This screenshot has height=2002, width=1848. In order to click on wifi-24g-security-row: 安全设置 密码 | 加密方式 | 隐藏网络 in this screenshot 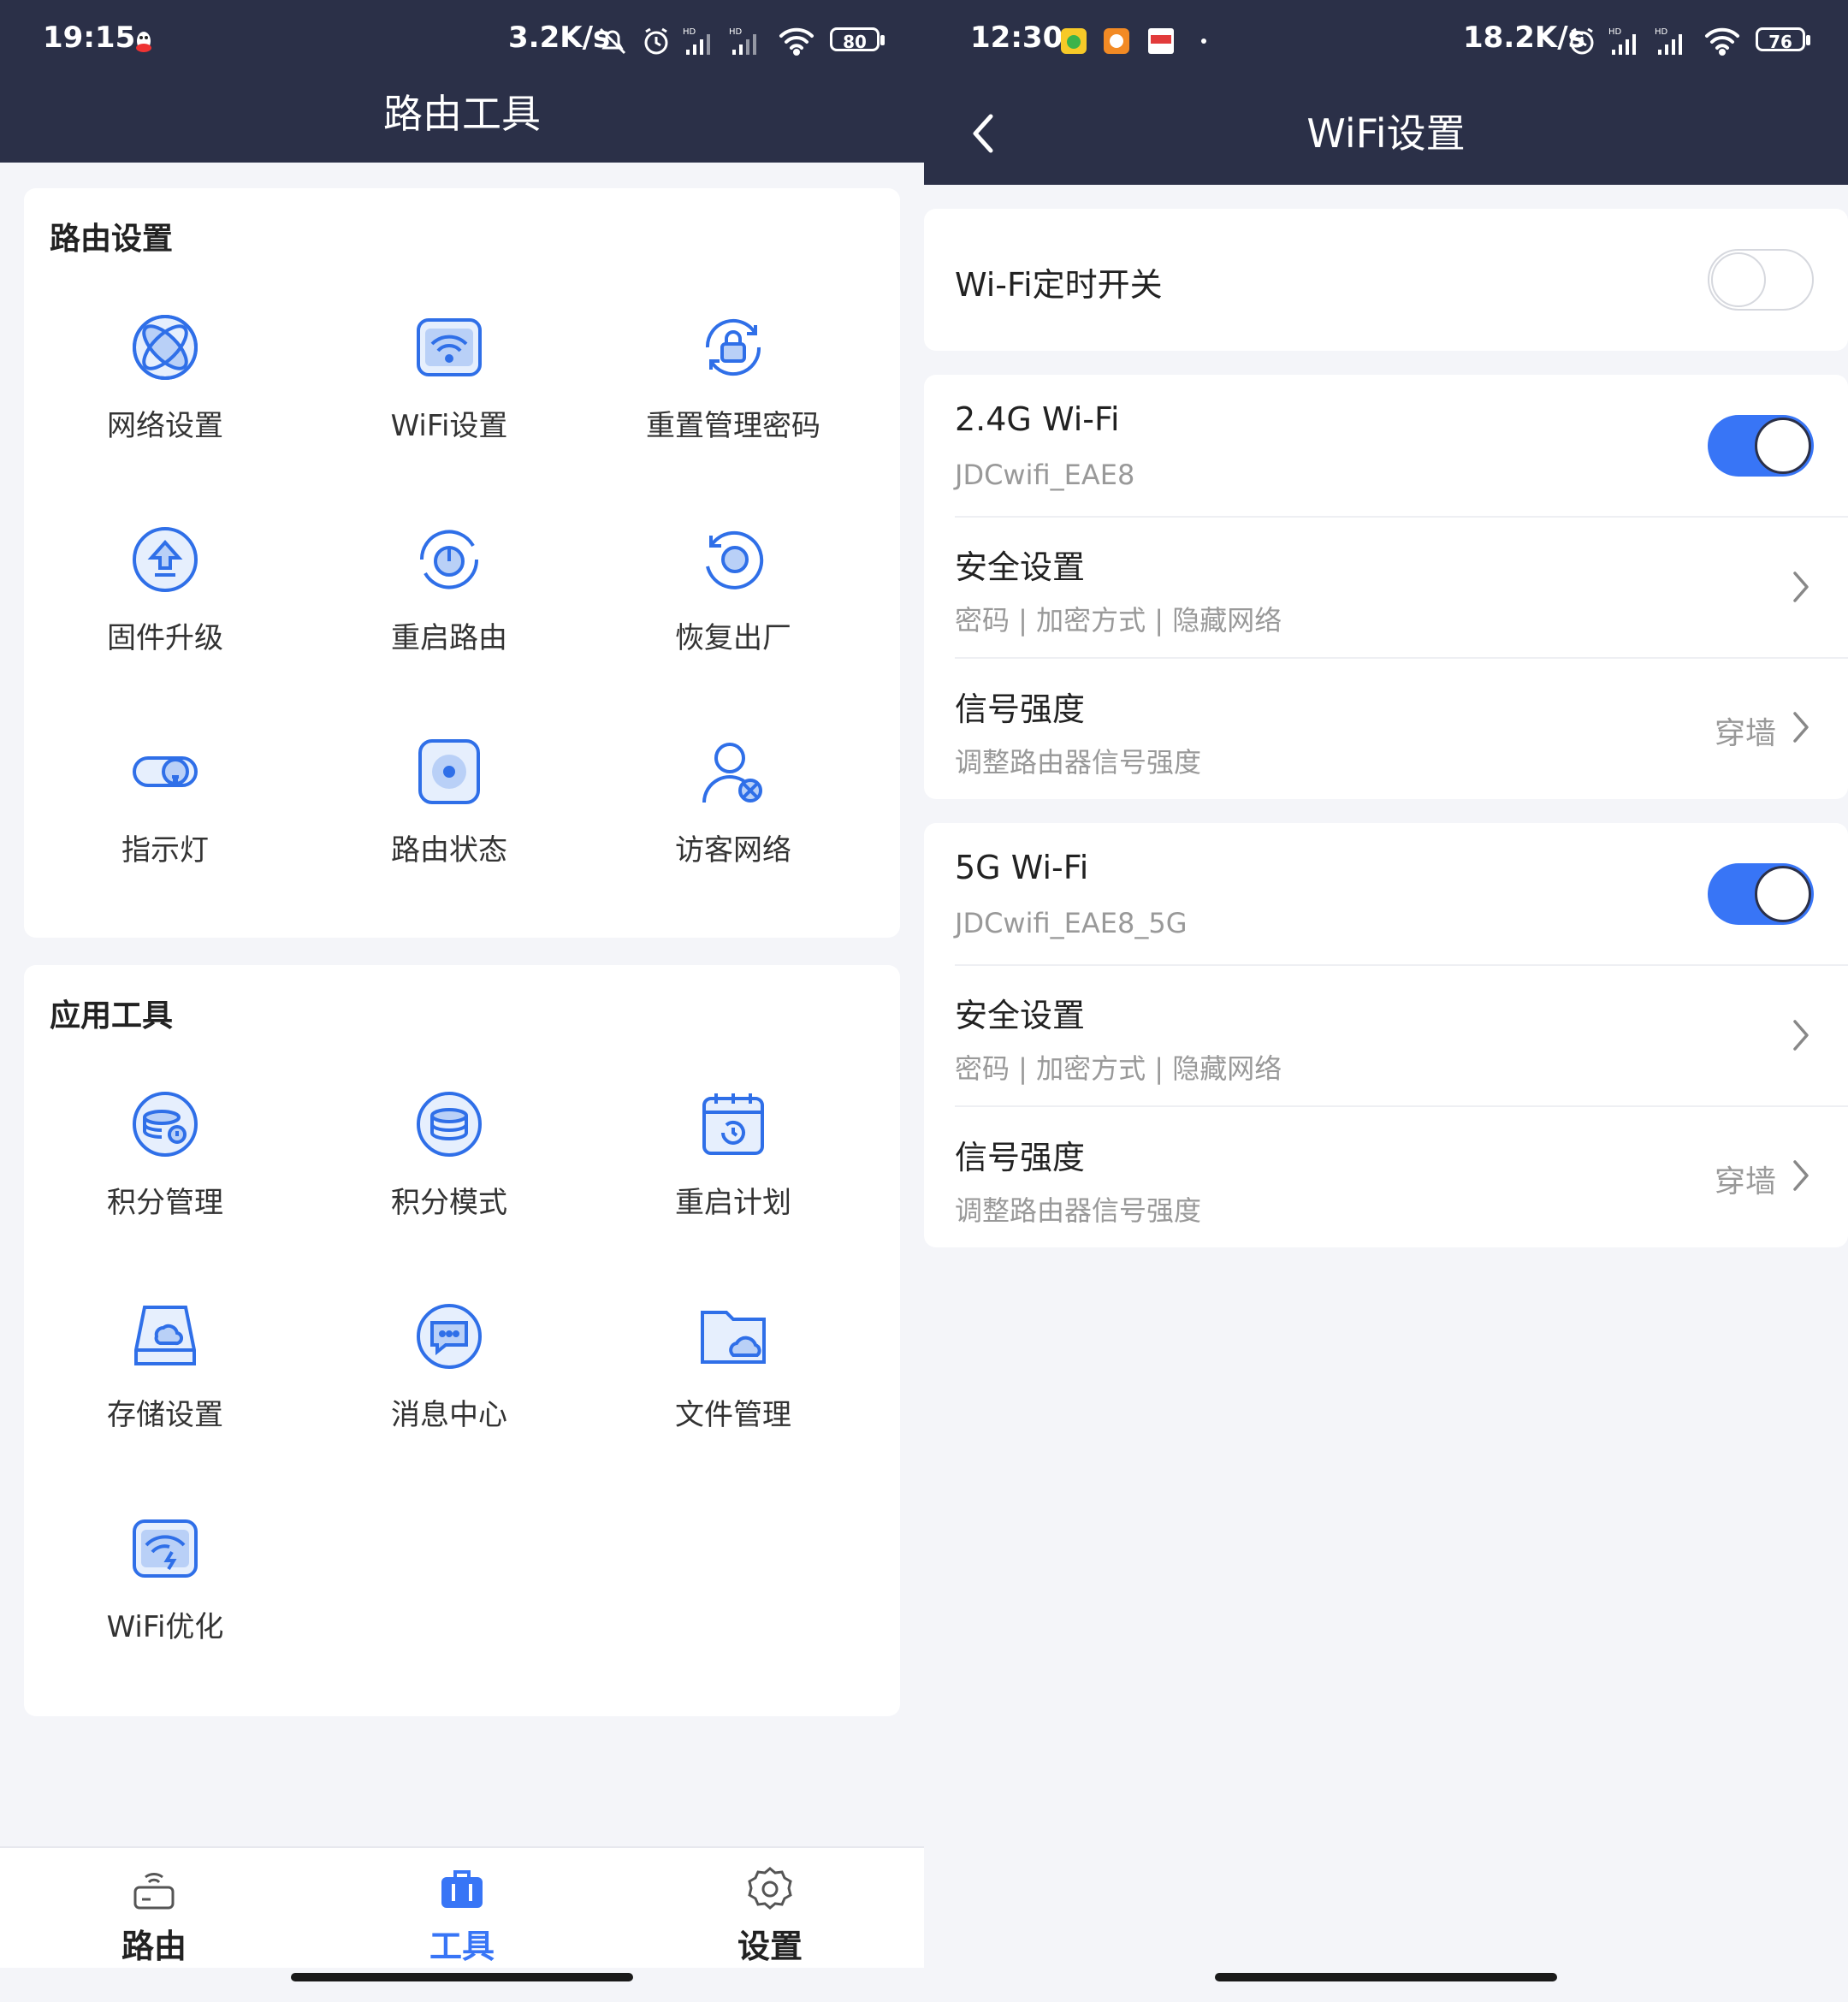, I will do `click(1386, 587)`.